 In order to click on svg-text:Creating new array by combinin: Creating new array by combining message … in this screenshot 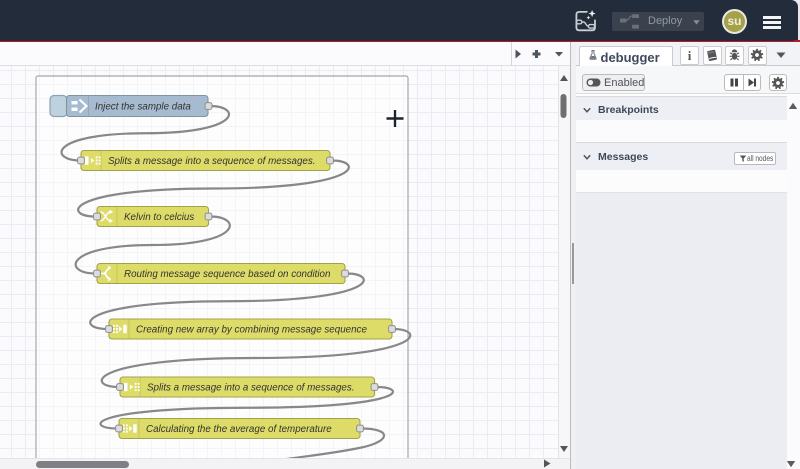, I will do `click(251, 330)`.